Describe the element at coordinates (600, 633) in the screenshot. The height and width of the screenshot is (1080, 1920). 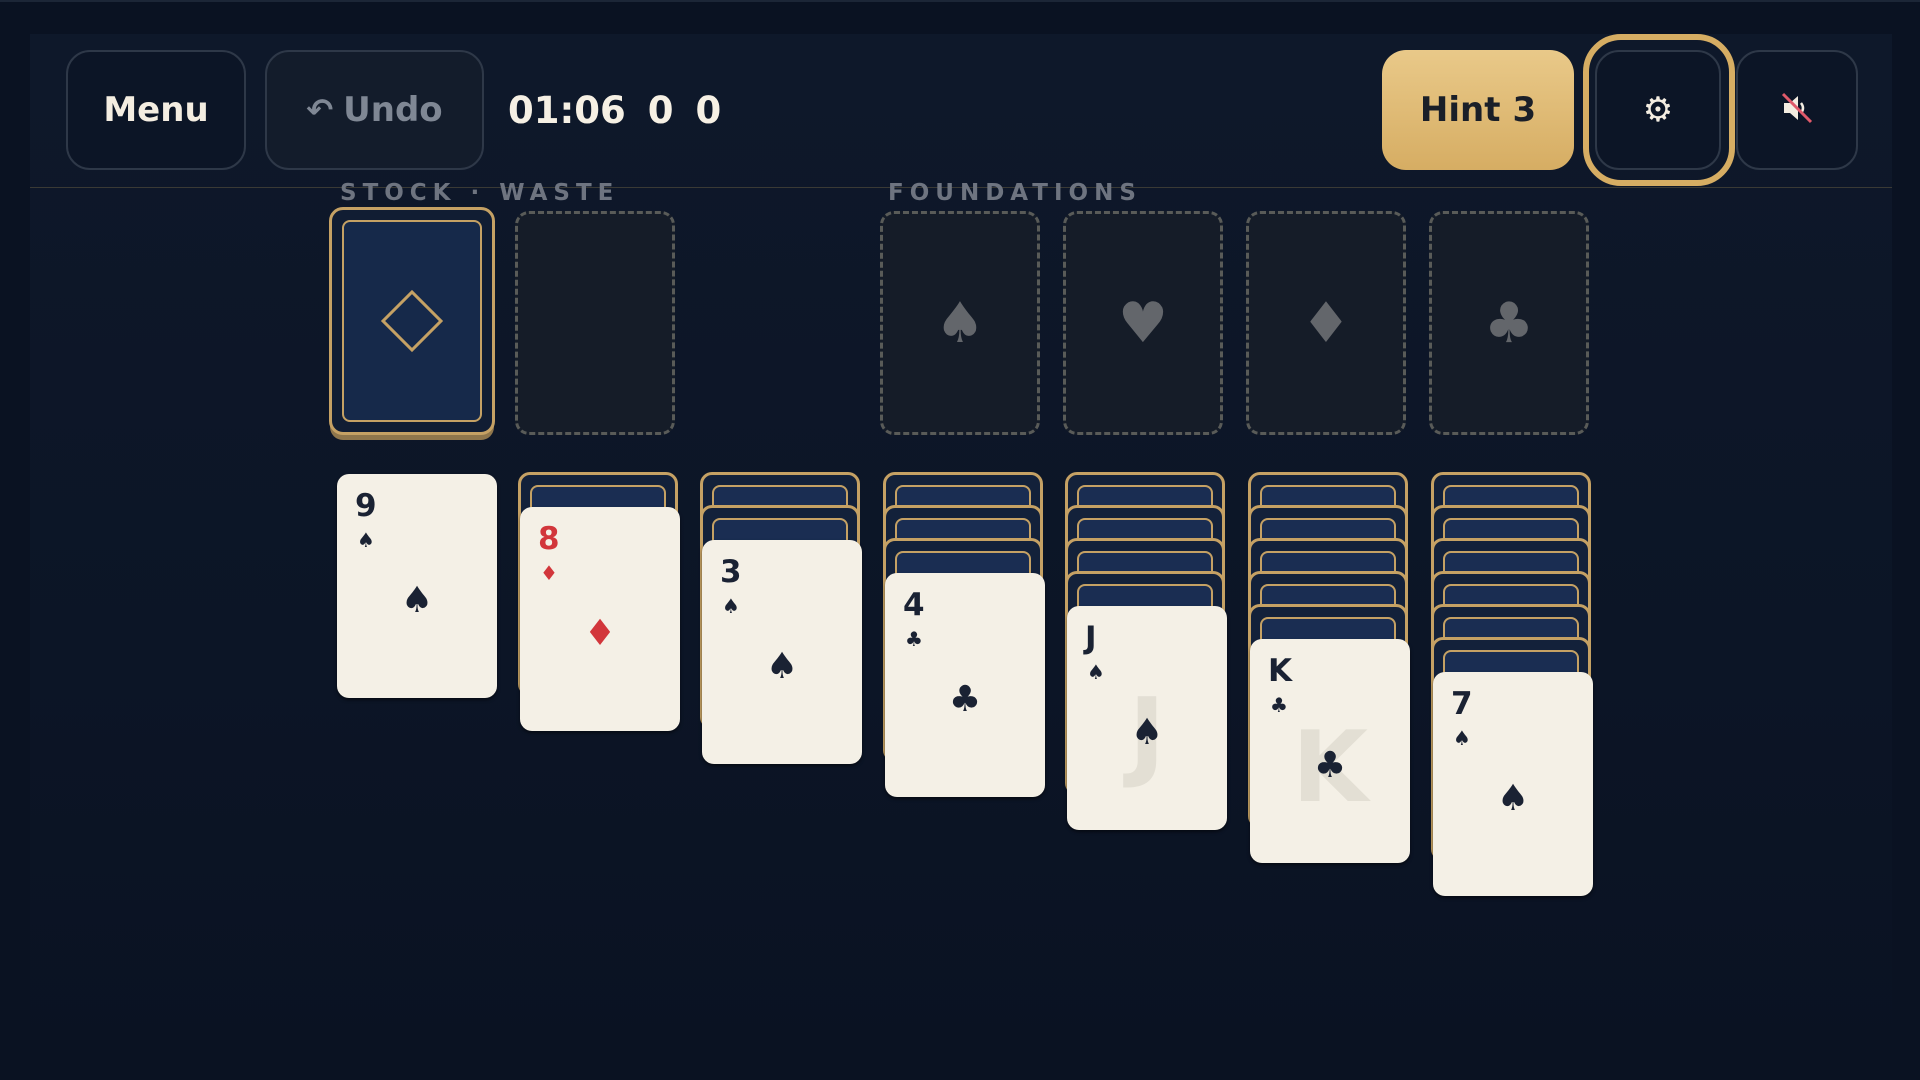
I see `card-suit-center: ♦` at that location.